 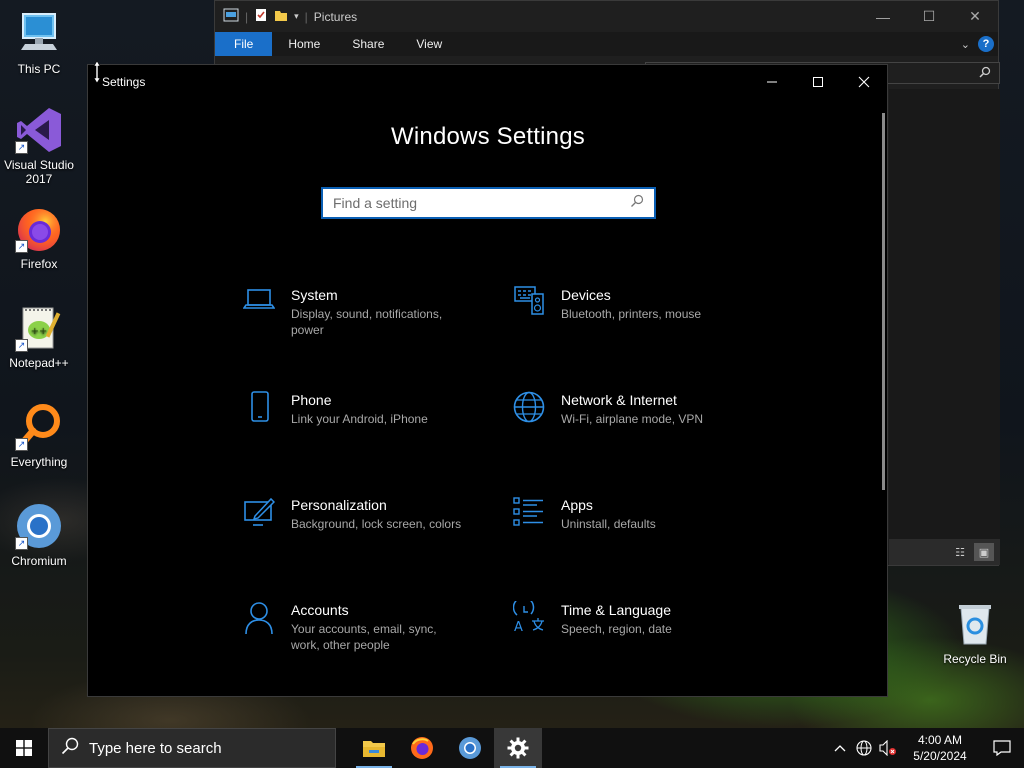 I want to click on settings-scrollbar, so click(x=883, y=301).